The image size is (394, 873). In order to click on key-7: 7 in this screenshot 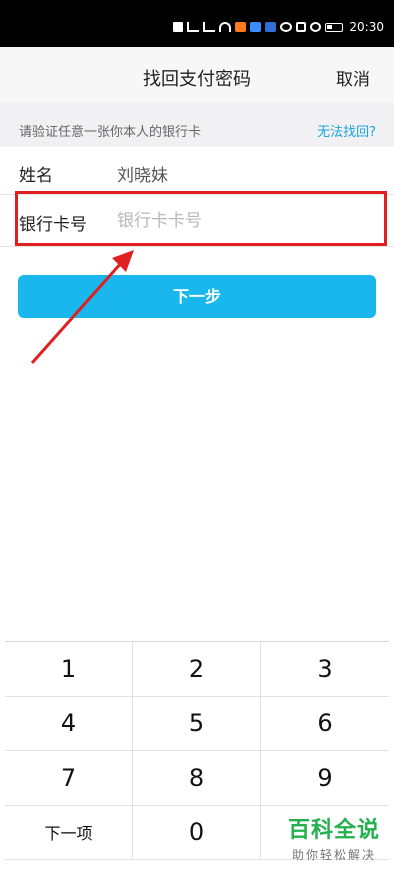, I will do `click(69, 778)`.